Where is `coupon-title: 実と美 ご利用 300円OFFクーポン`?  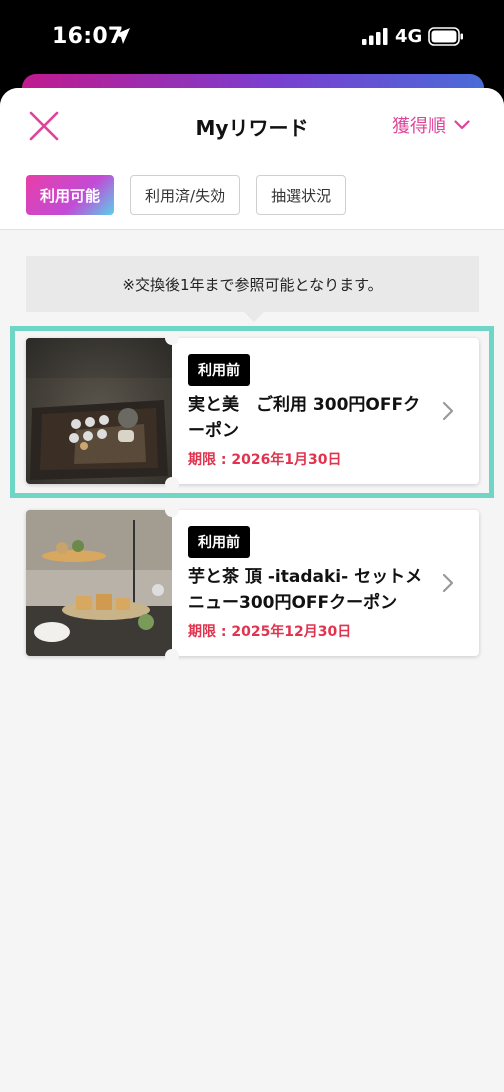 coupon-title: 実と美 ご利用 300円OFFクーポン is located at coordinates (304, 418).